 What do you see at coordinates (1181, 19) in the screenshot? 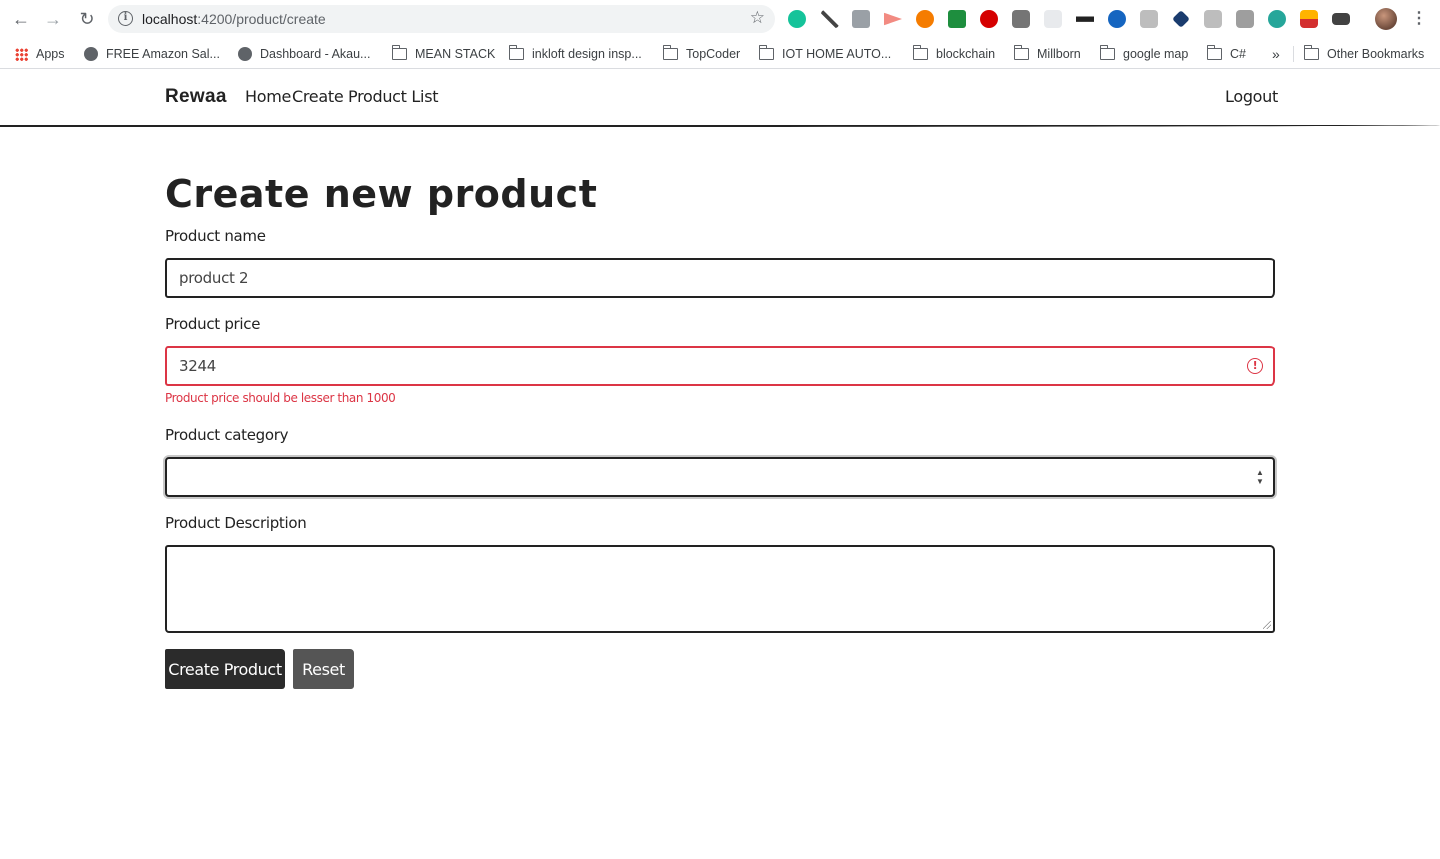
I see `ext-diamond-icon` at bounding box center [1181, 19].